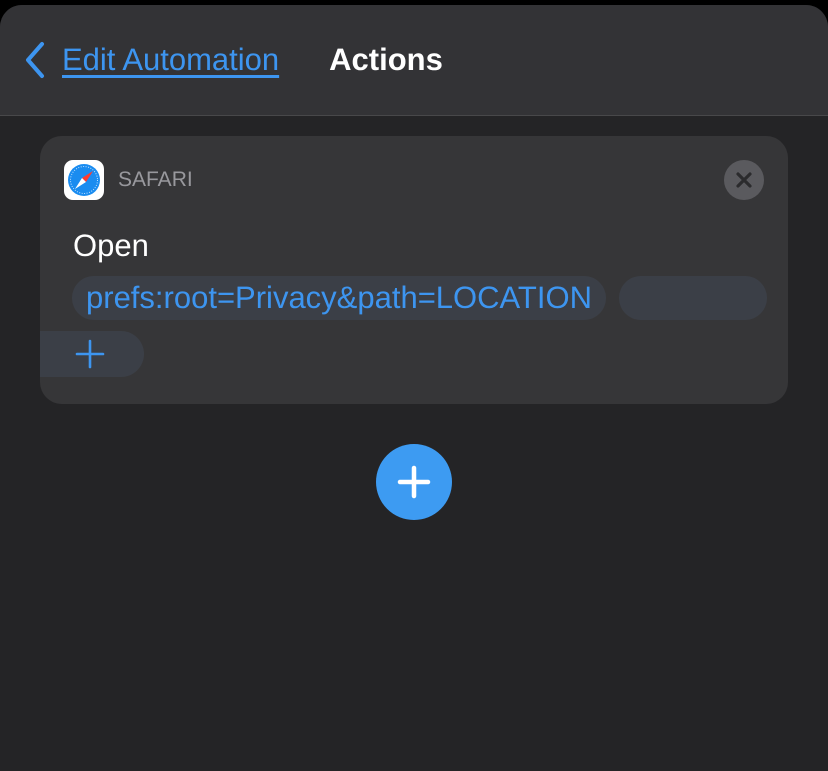 The image size is (828, 771). What do you see at coordinates (152, 60) in the screenshot?
I see `back-link: Edit Automation` at bounding box center [152, 60].